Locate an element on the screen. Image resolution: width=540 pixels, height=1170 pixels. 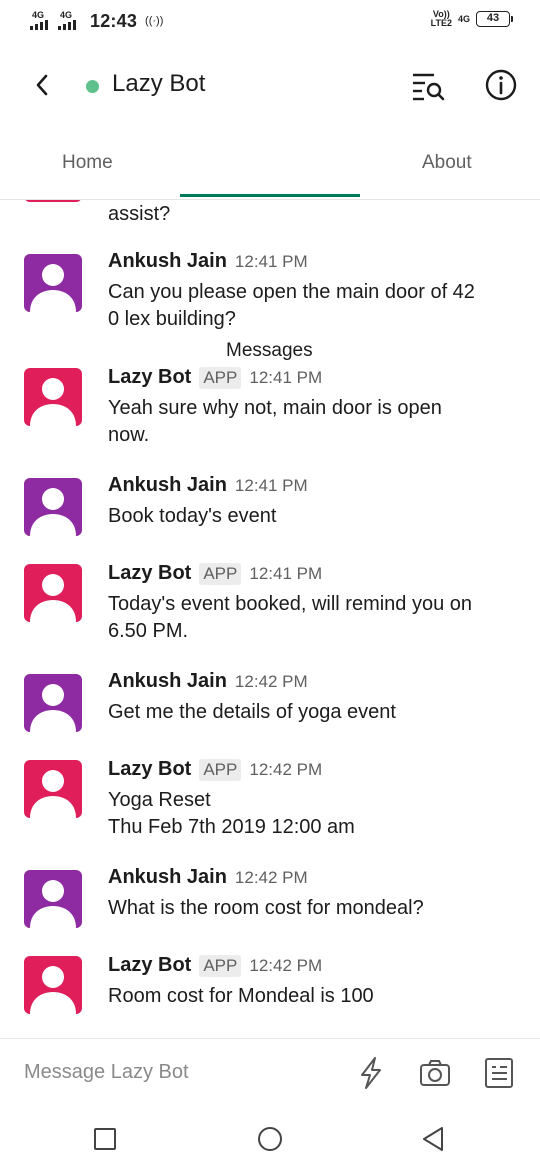
camera-icon is located at coordinates (435, 1073).